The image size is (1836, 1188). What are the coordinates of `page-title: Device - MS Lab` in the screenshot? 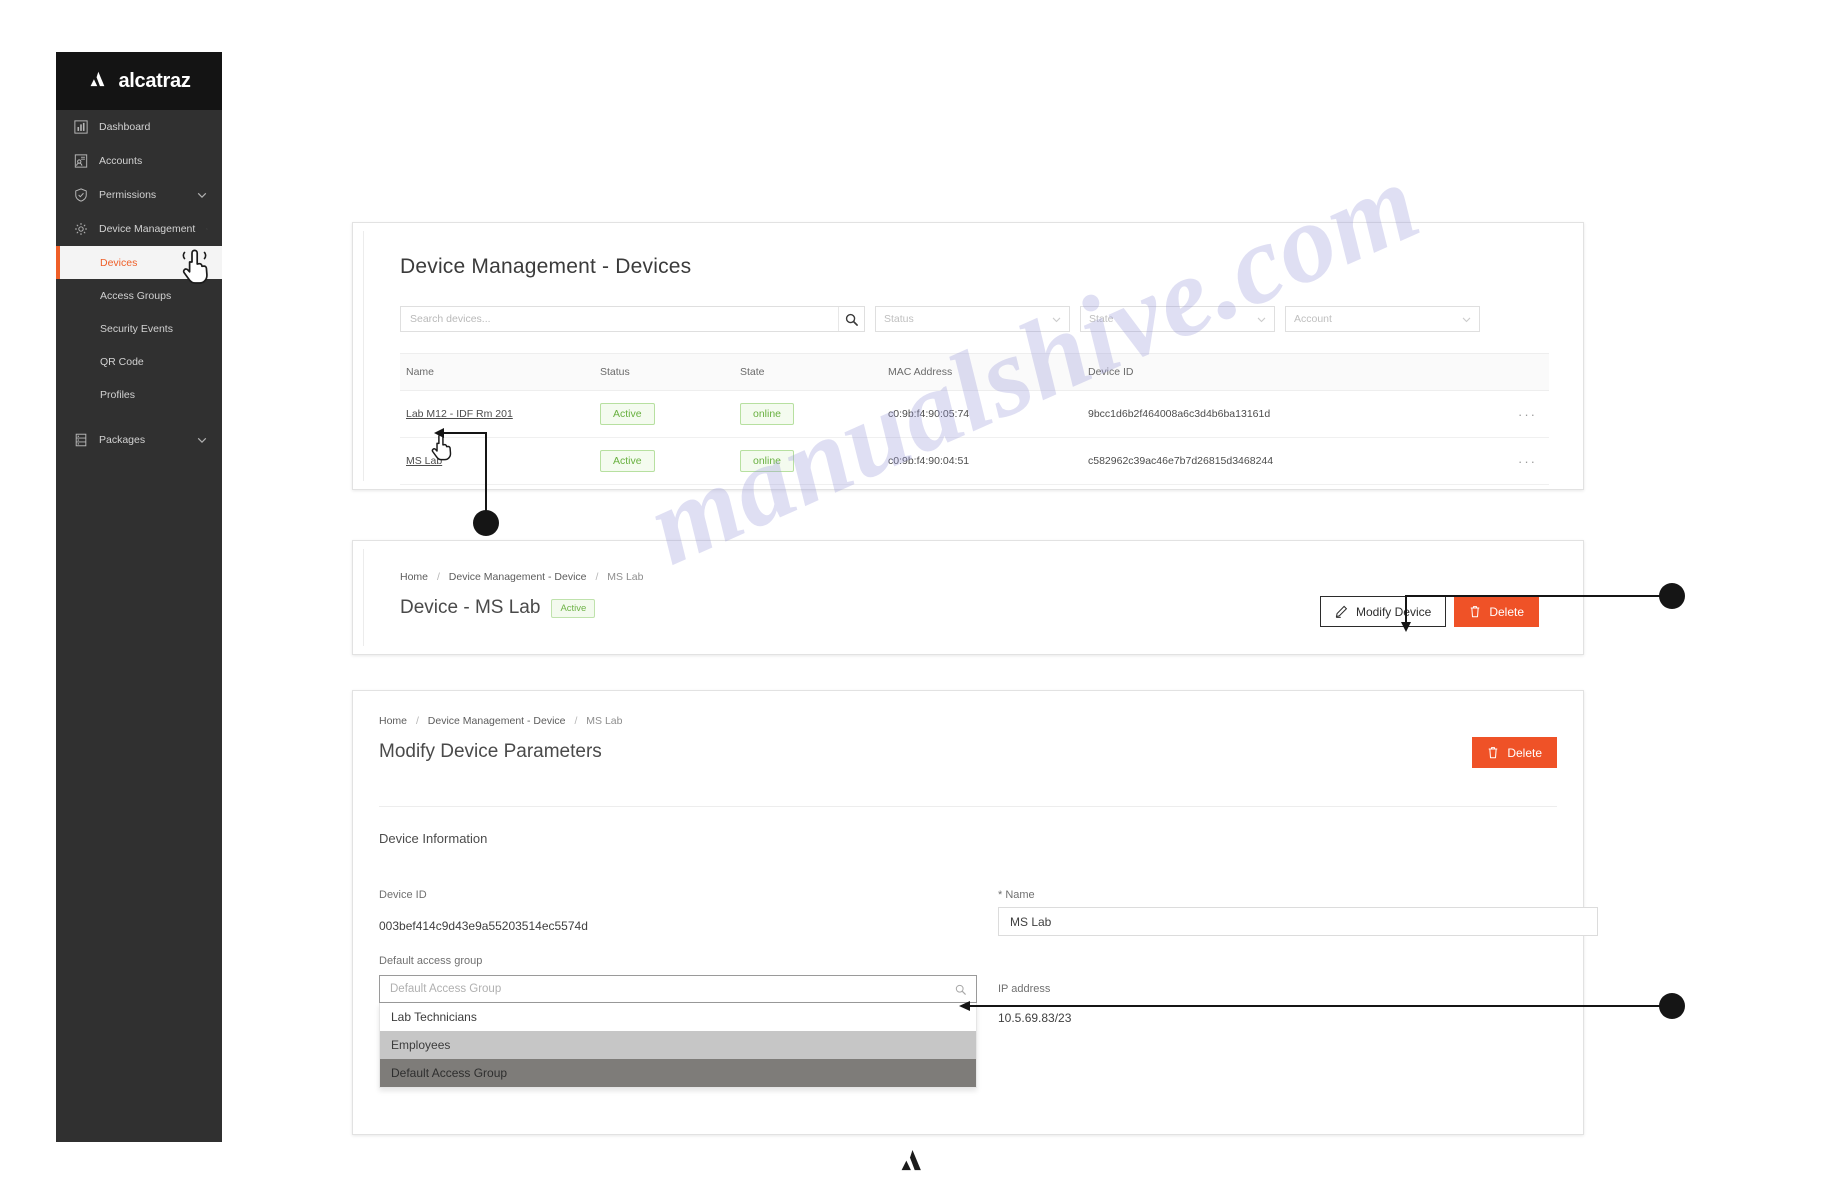 It's located at (470, 607).